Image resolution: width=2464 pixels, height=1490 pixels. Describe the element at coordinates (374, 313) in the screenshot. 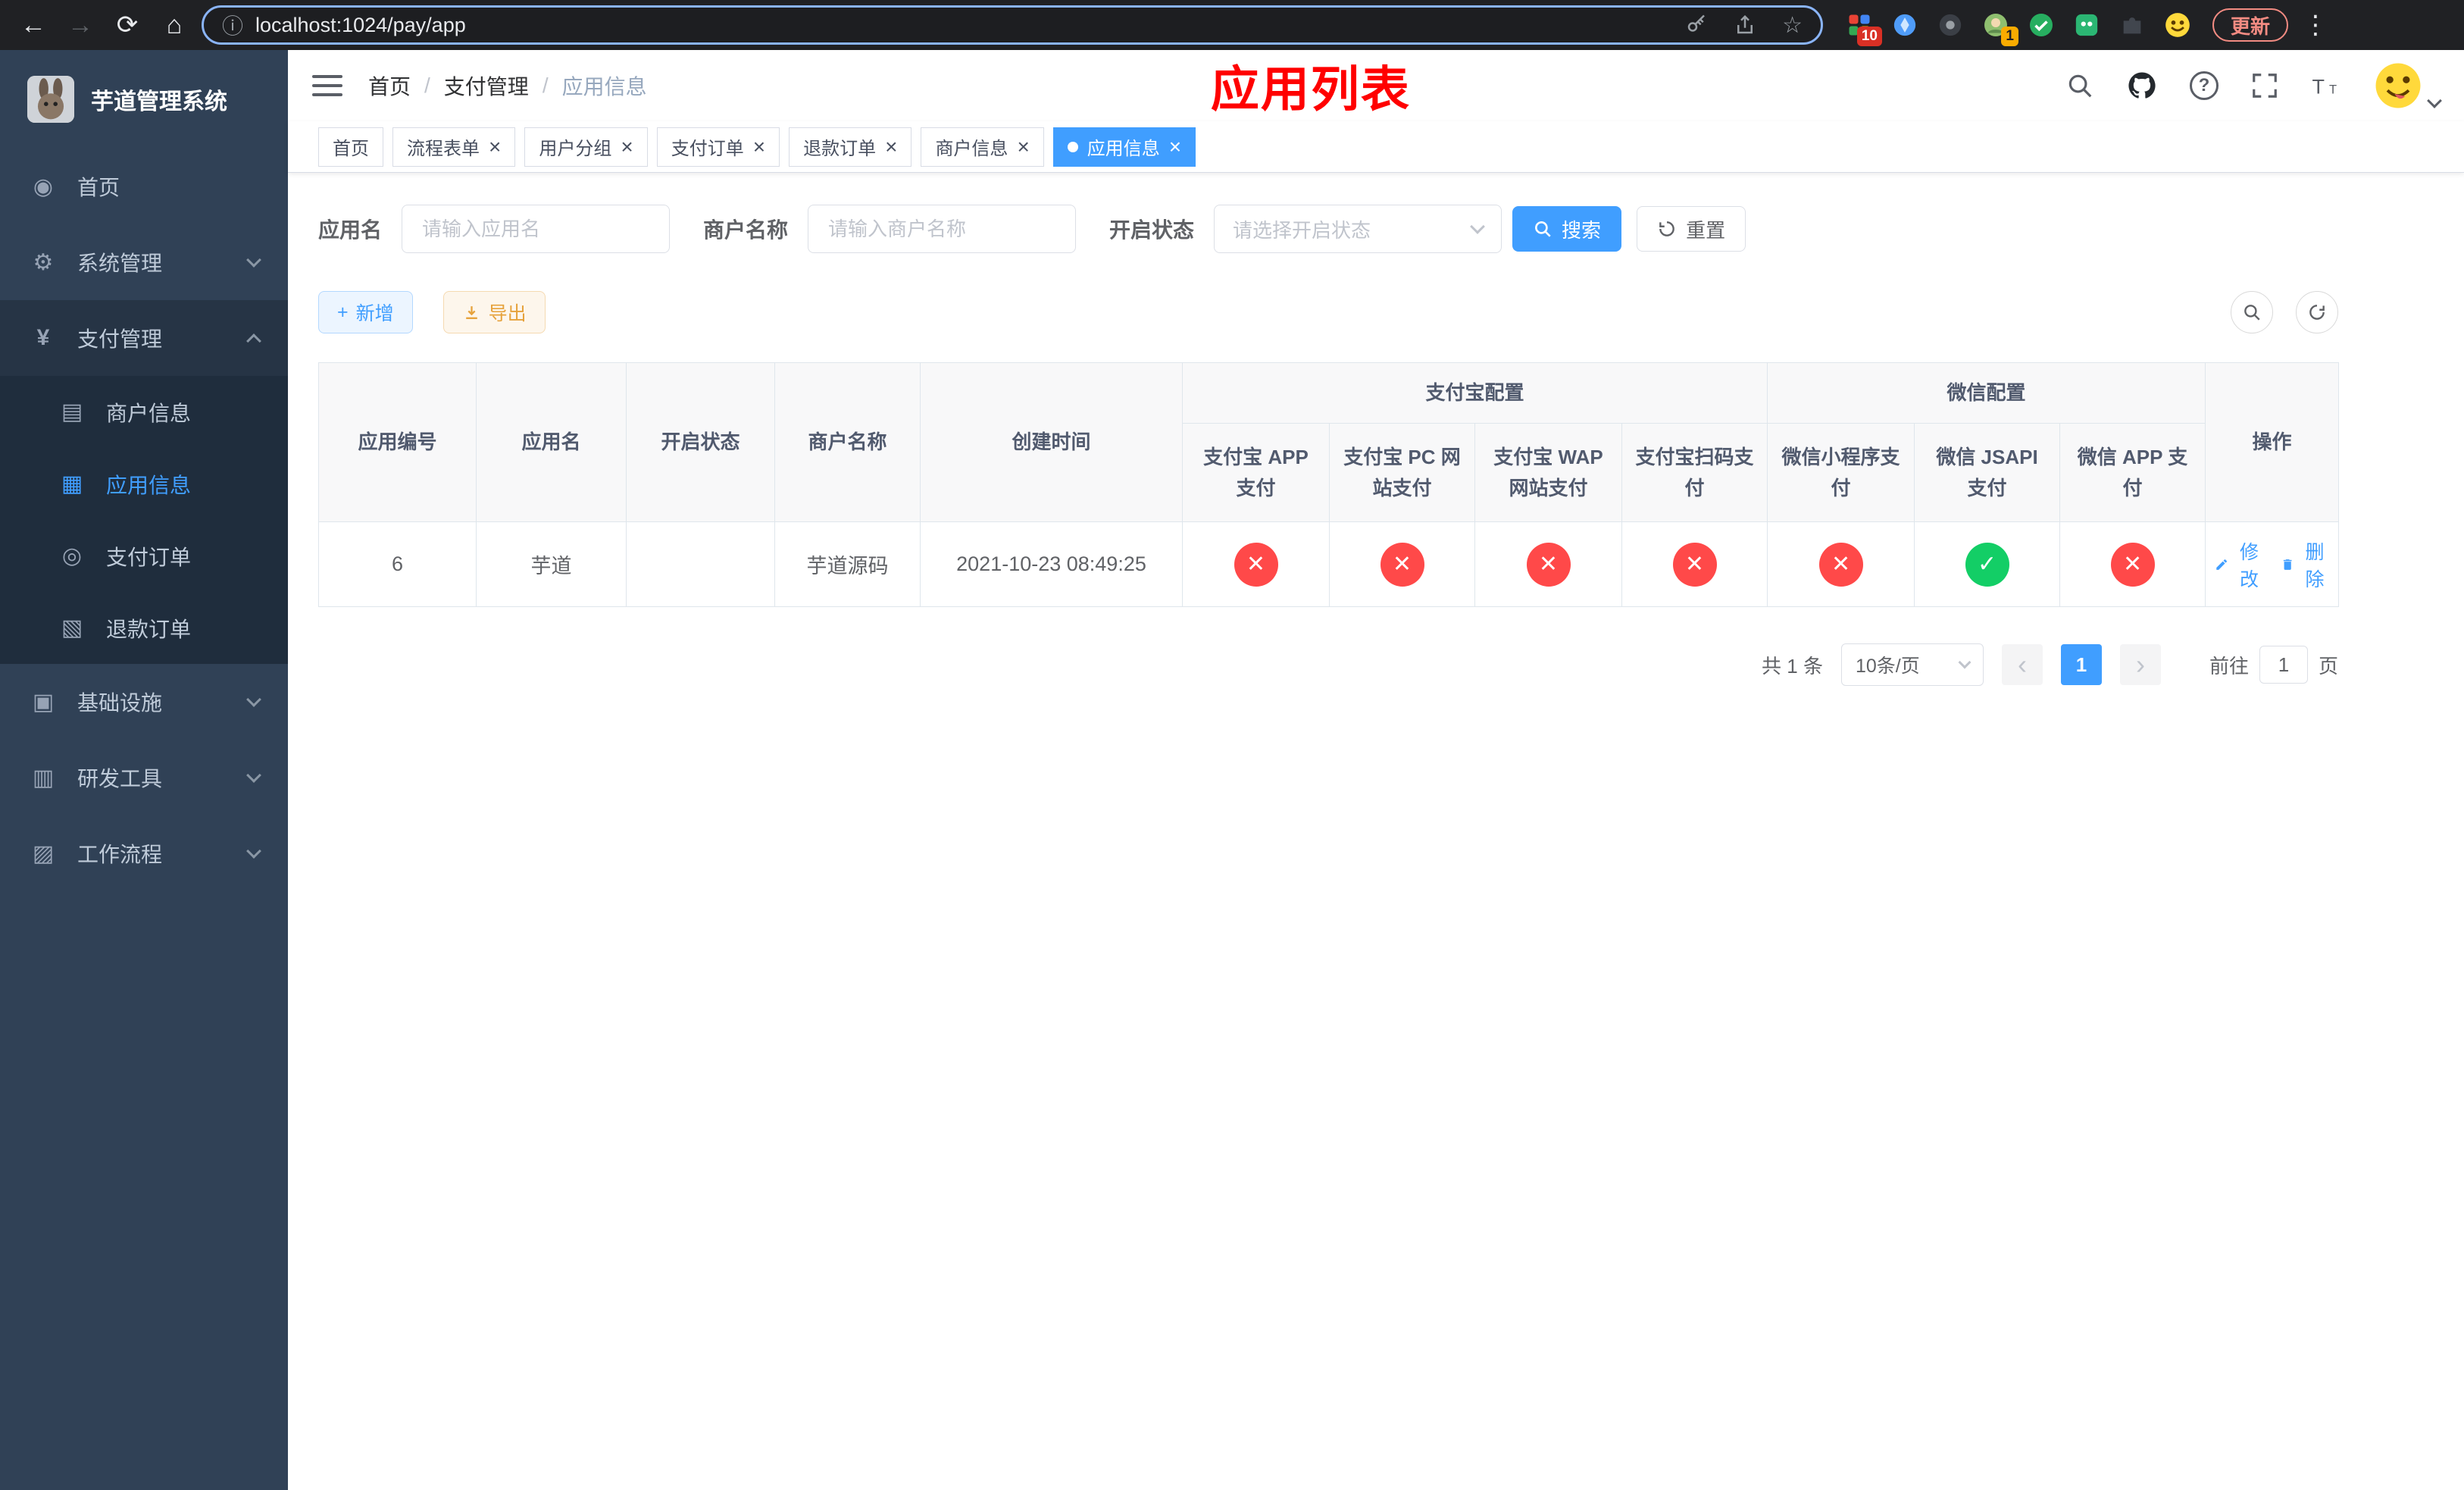

I see `add-button-label: 新增` at that location.